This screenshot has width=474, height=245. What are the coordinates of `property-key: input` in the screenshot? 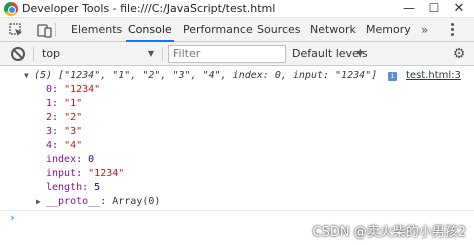 It's located at (61, 173).